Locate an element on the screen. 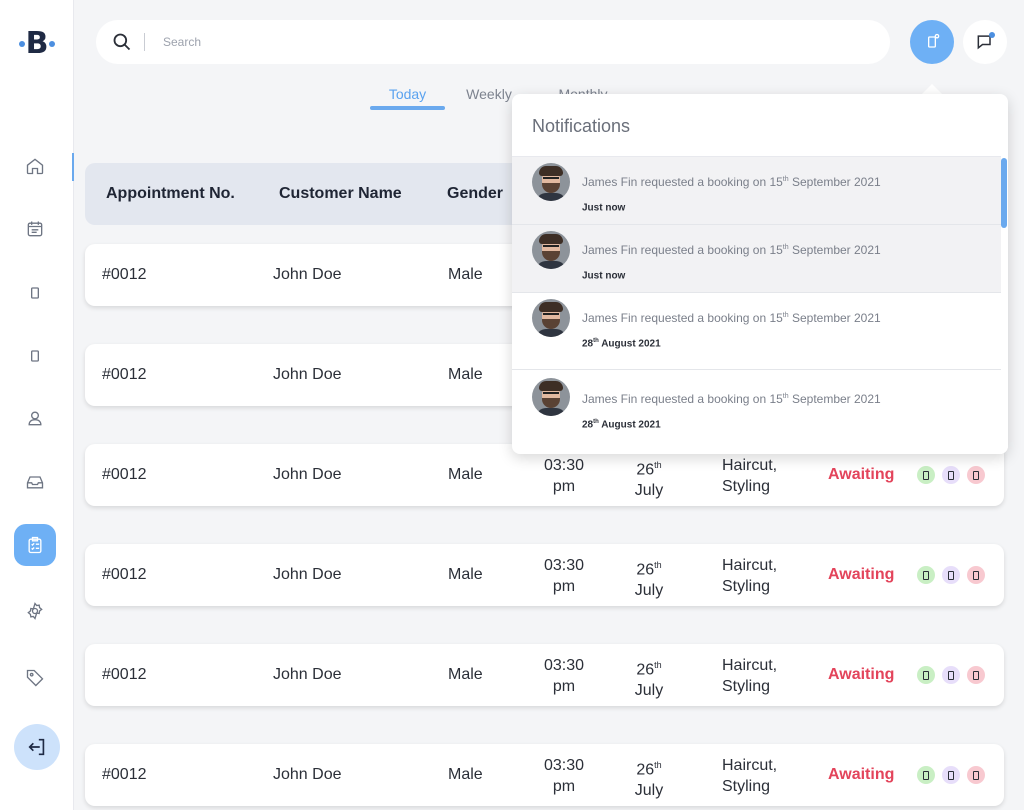 The width and height of the screenshot is (1024, 810). scrollbar-thumb is located at coordinates (1004, 193).